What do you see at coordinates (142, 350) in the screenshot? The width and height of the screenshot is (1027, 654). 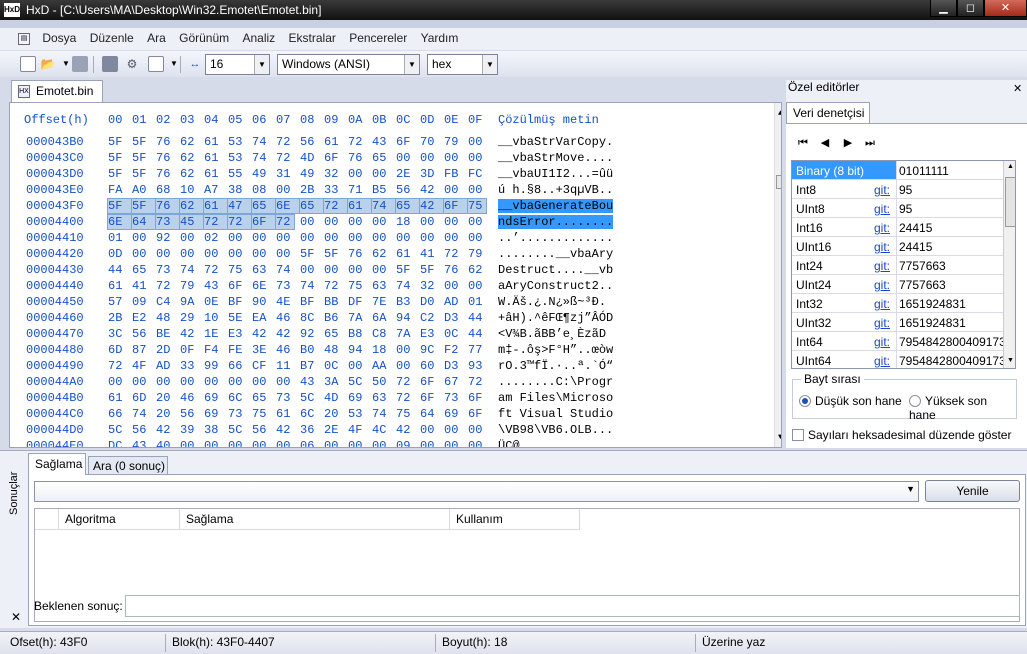 I see `hex-byte: 87` at bounding box center [142, 350].